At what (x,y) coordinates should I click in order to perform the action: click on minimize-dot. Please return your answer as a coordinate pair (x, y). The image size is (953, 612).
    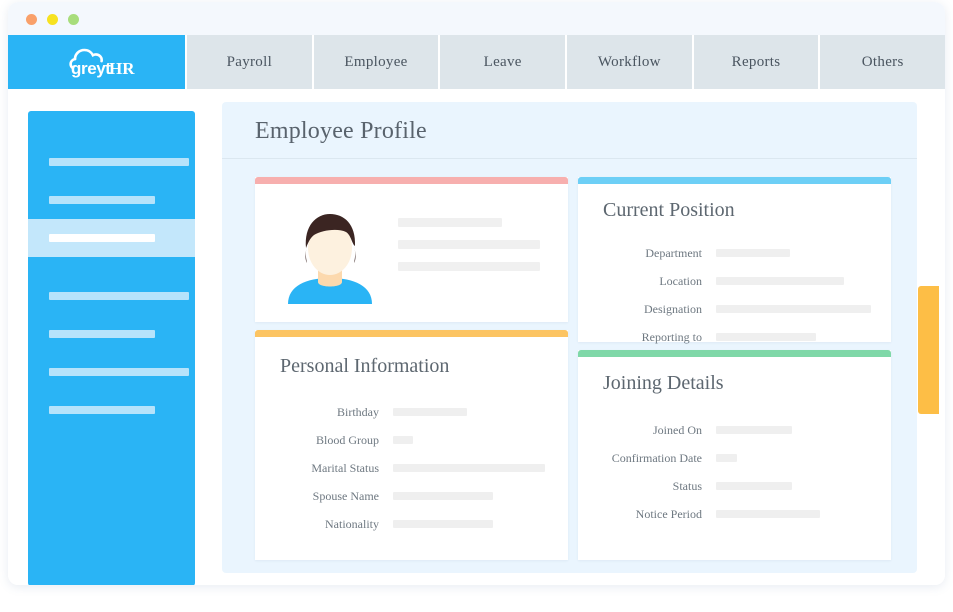
    Looking at the image, I should click on (52, 19).